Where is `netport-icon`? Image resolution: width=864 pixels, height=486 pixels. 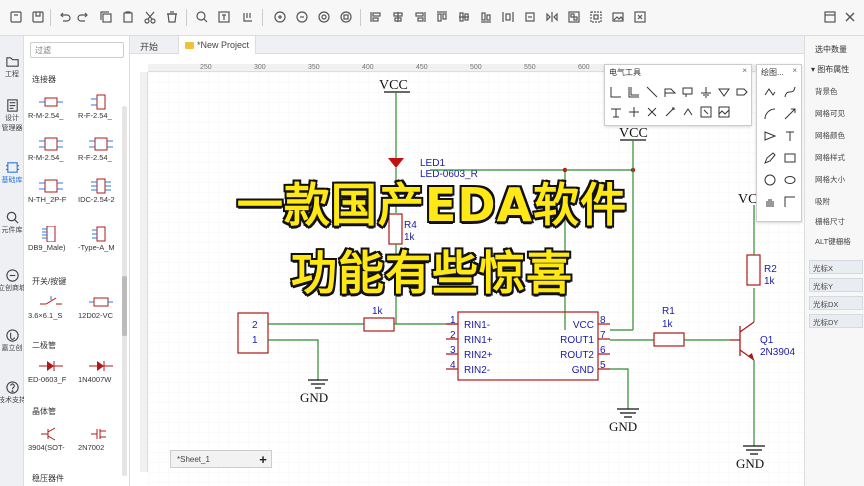
netport-icon is located at coordinates (742, 92).